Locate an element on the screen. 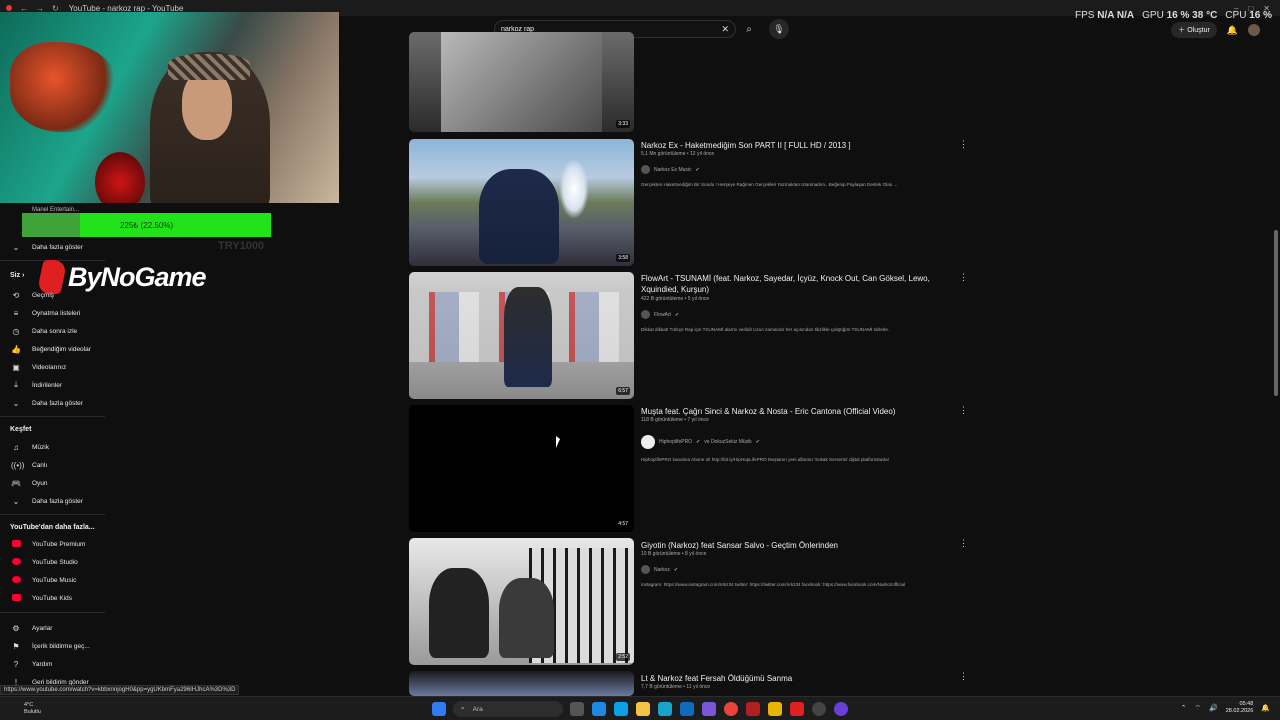 Image resolution: width=1280 pixels, height=720 pixels. avatar is located at coordinates (1254, 30).